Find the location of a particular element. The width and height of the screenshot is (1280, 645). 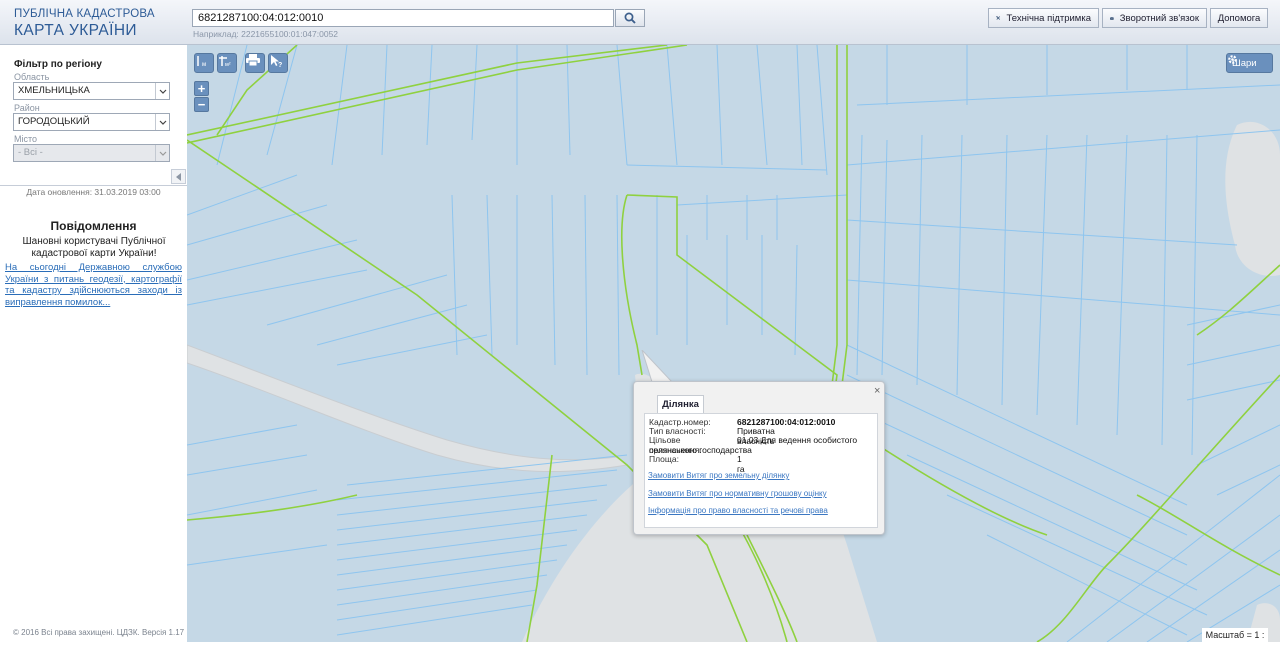

support-button-label: Технічна підтримка is located at coordinates (1049, 18).